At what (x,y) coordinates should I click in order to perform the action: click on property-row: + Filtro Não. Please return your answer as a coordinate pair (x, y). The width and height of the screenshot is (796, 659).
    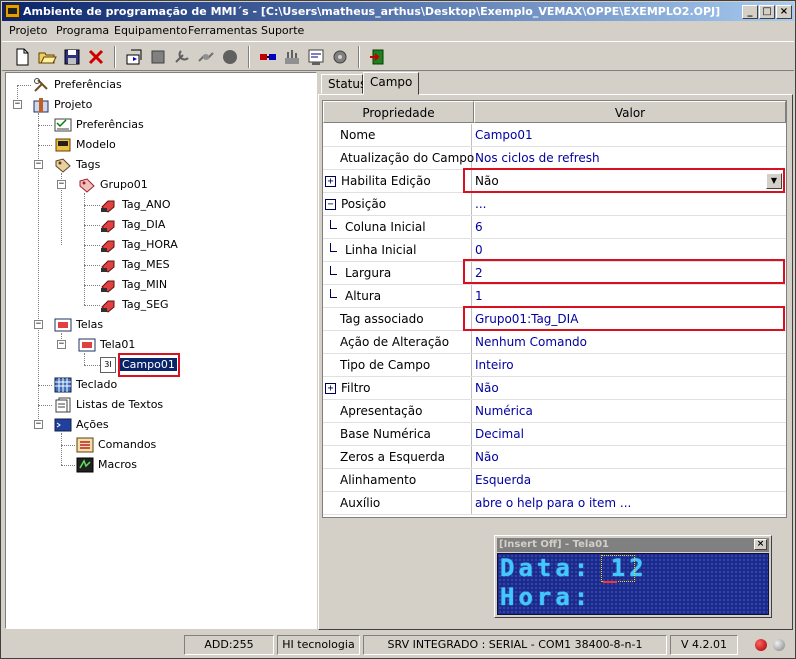
    Looking at the image, I should click on (554, 388).